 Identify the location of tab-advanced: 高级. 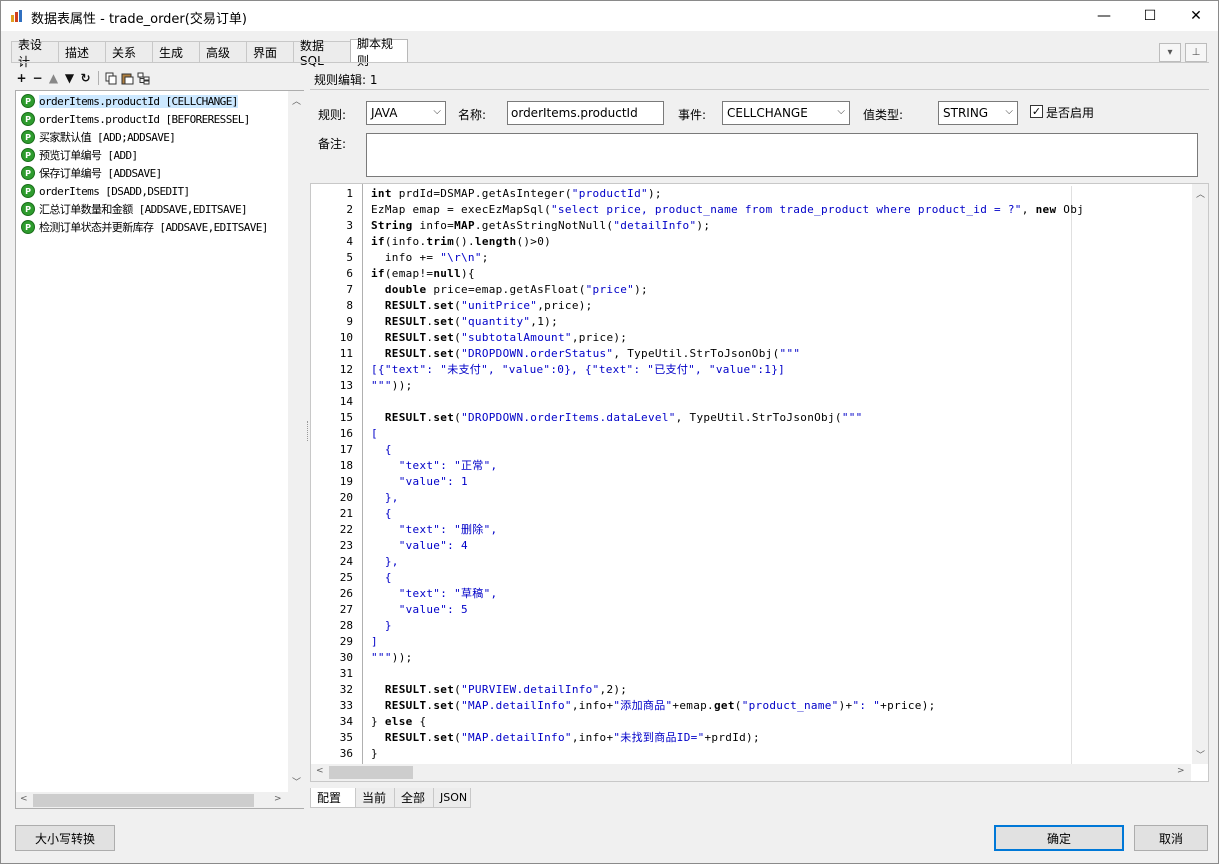
(223, 52).